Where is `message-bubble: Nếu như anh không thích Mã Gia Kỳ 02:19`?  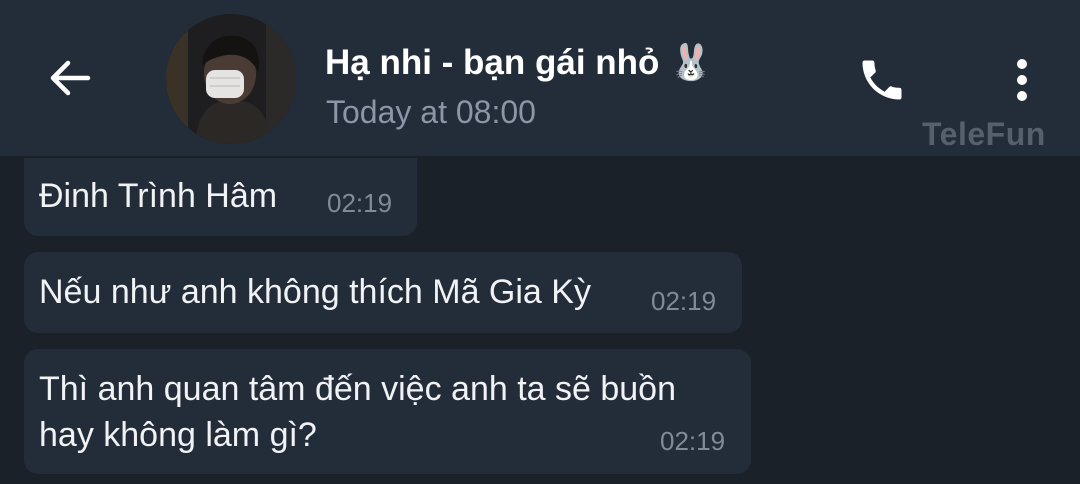
message-bubble: Nếu như anh không thích Mã Gia Kỳ 02:19 is located at coordinates (383, 292).